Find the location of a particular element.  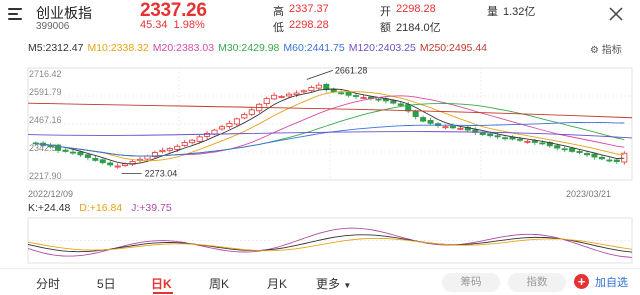

change-value: 45.34 is located at coordinates (154, 25).